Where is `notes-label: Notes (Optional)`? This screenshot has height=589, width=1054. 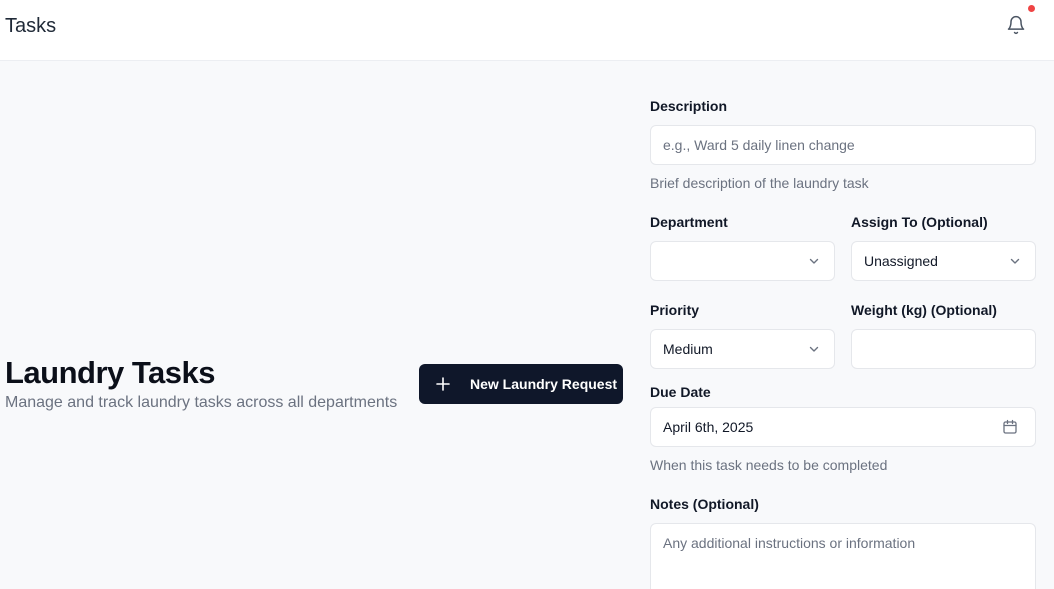
notes-label: Notes (Optional) is located at coordinates (704, 504).